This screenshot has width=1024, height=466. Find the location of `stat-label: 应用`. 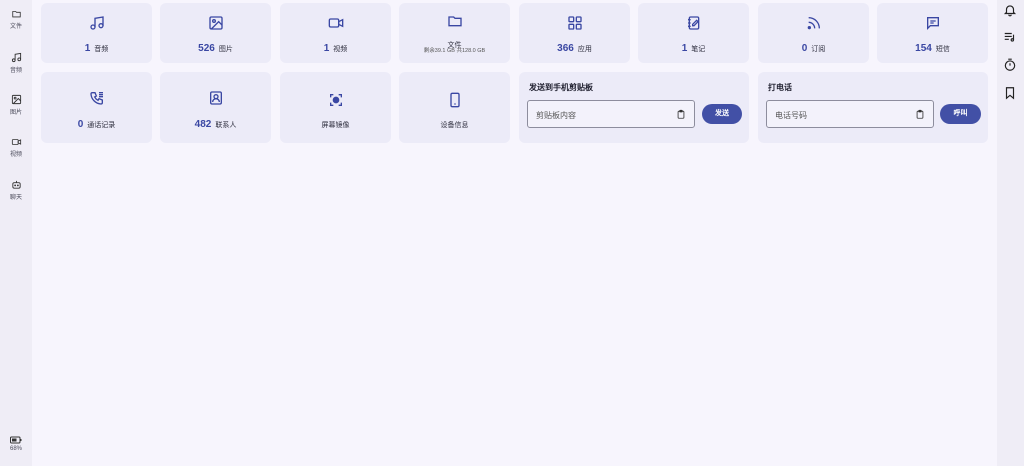

stat-label: 应用 is located at coordinates (584, 49).